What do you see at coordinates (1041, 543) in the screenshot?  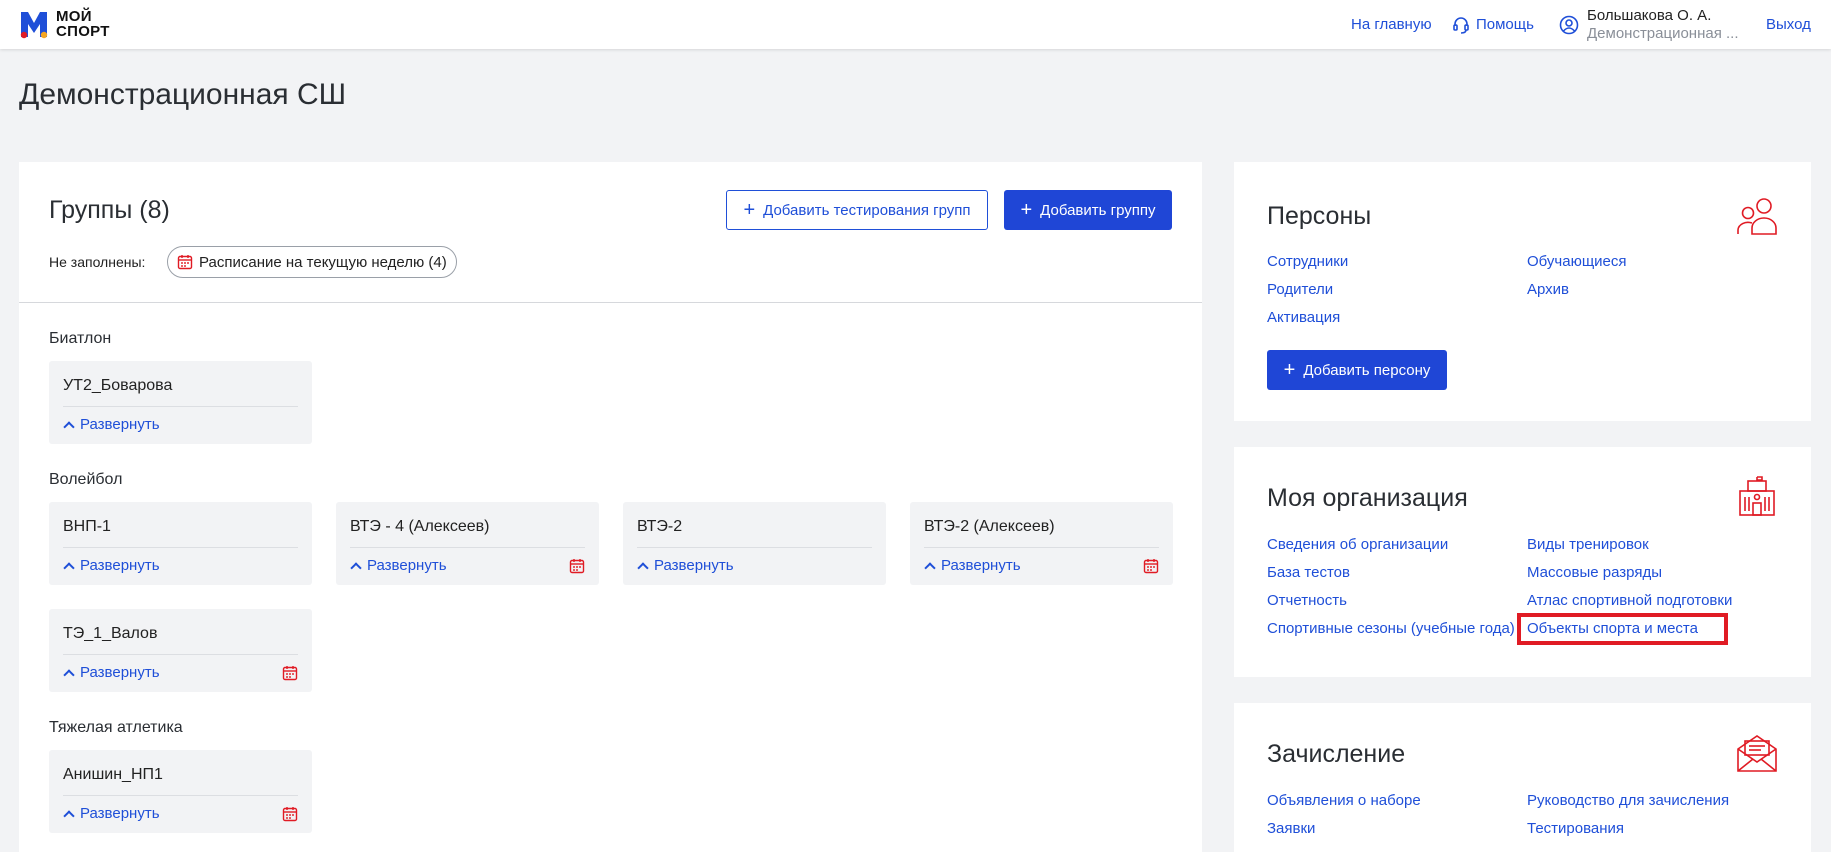 I see `group-card: ВТЭ-2 (Алексеев) Развернуть` at bounding box center [1041, 543].